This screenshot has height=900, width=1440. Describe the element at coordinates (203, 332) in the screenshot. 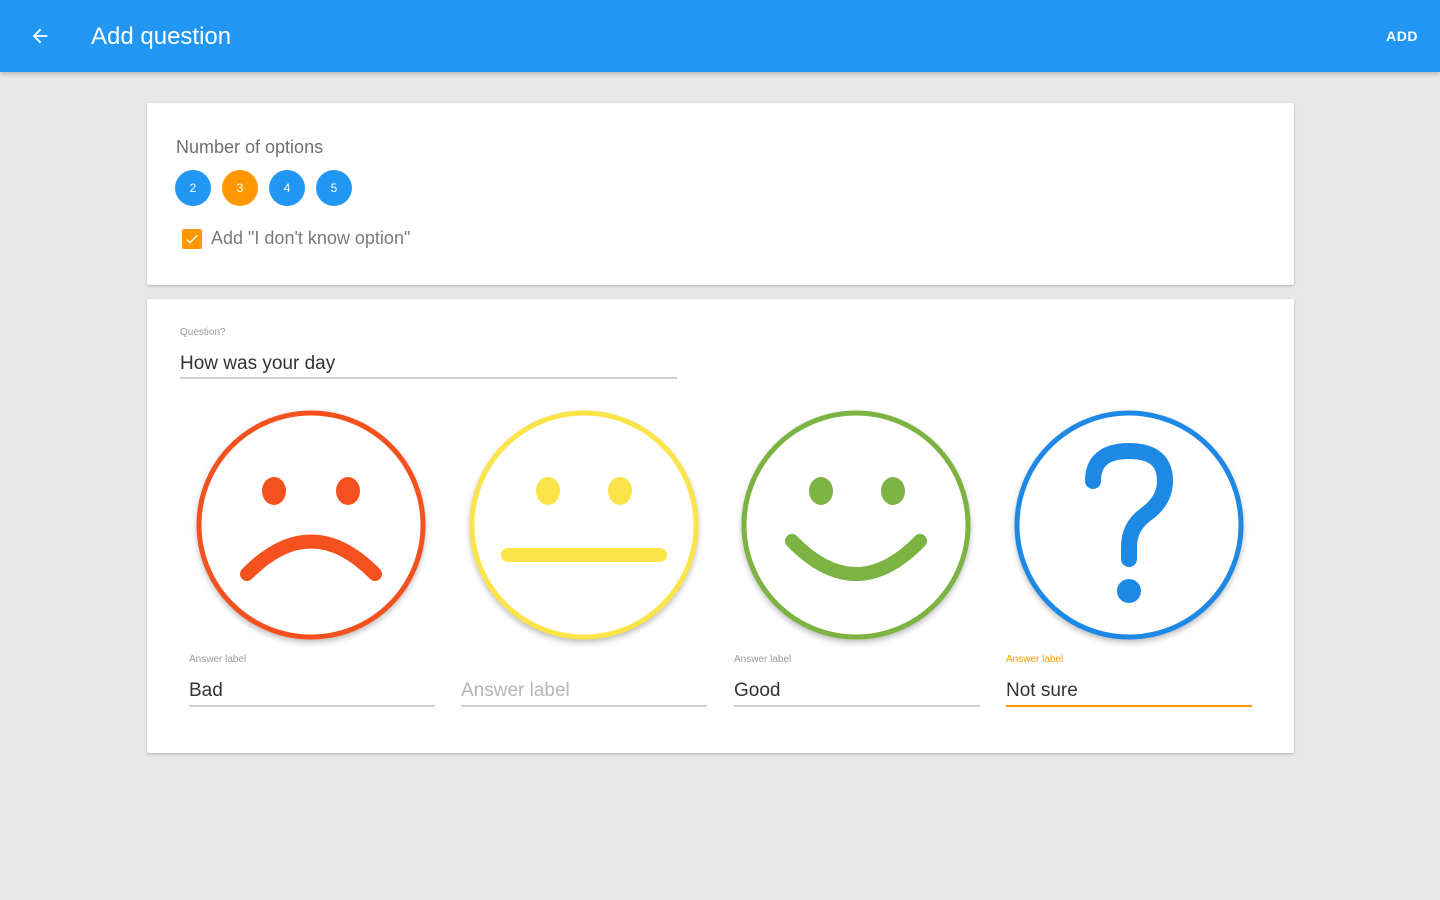

I see `question-field-label: Question?` at that location.